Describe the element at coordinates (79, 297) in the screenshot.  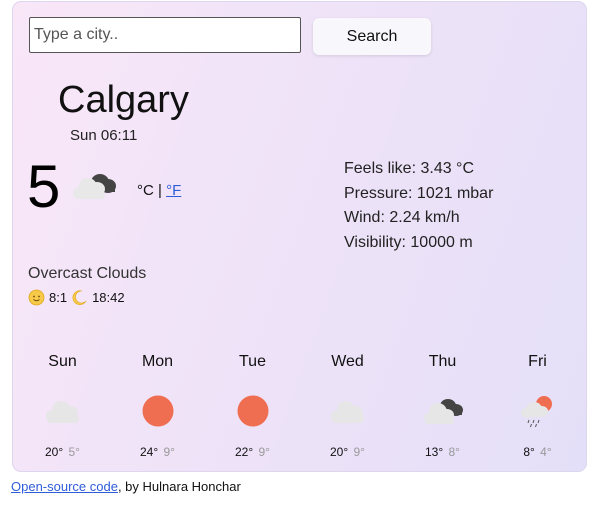
I see `moon-icon` at that location.